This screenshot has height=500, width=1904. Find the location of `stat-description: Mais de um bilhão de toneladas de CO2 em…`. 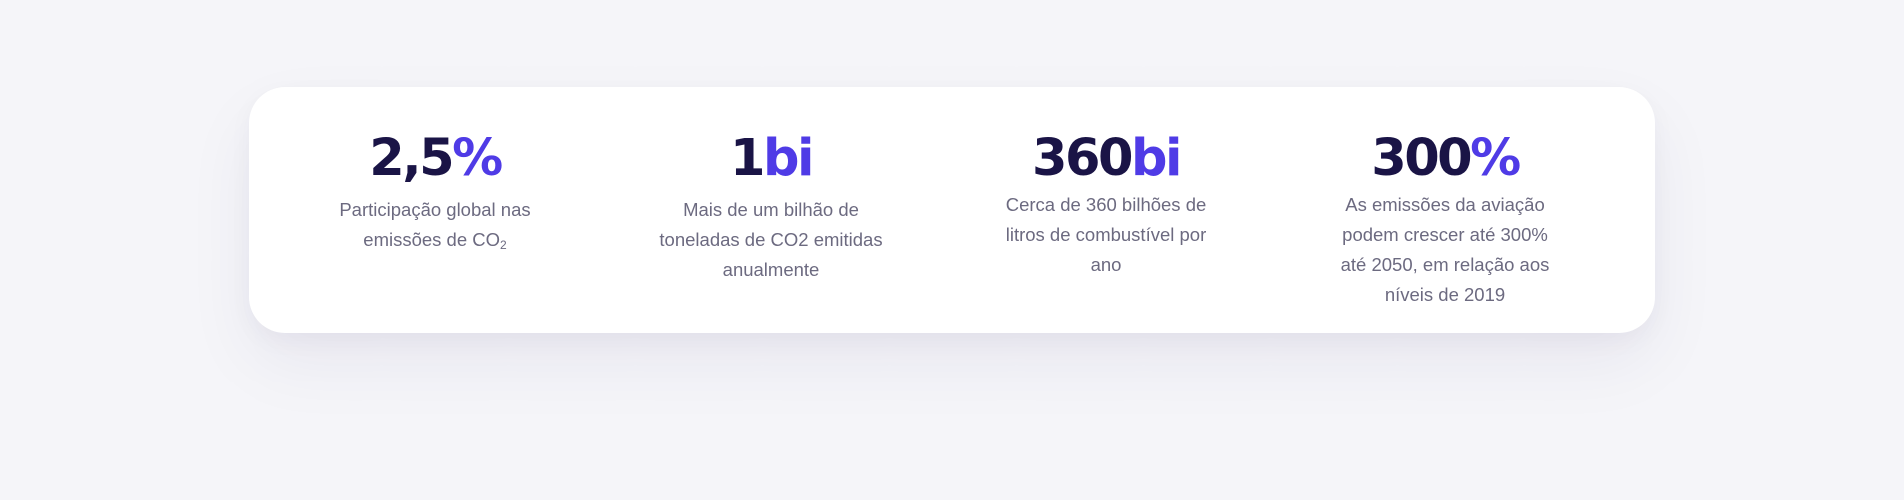

stat-description: Mais de um bilhão de toneladas de CO2 em… is located at coordinates (771, 239).